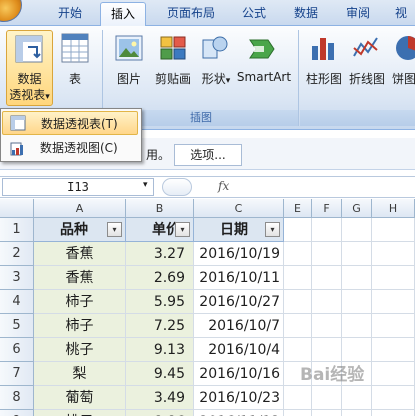  Describe the element at coordinates (17, 302) in the screenshot. I see `row-header: 4` at that location.